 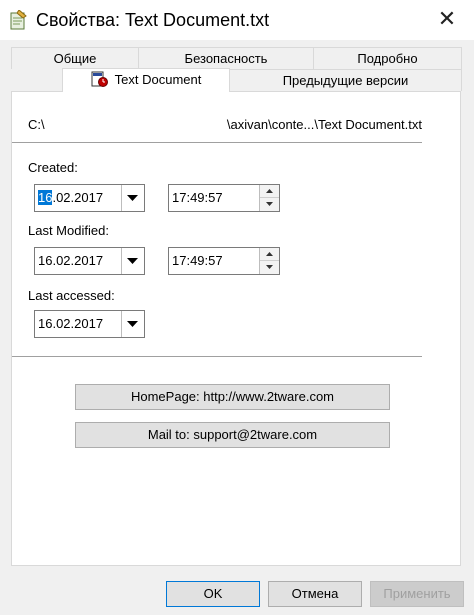 I want to click on divider-bottom, so click(x=217, y=356).